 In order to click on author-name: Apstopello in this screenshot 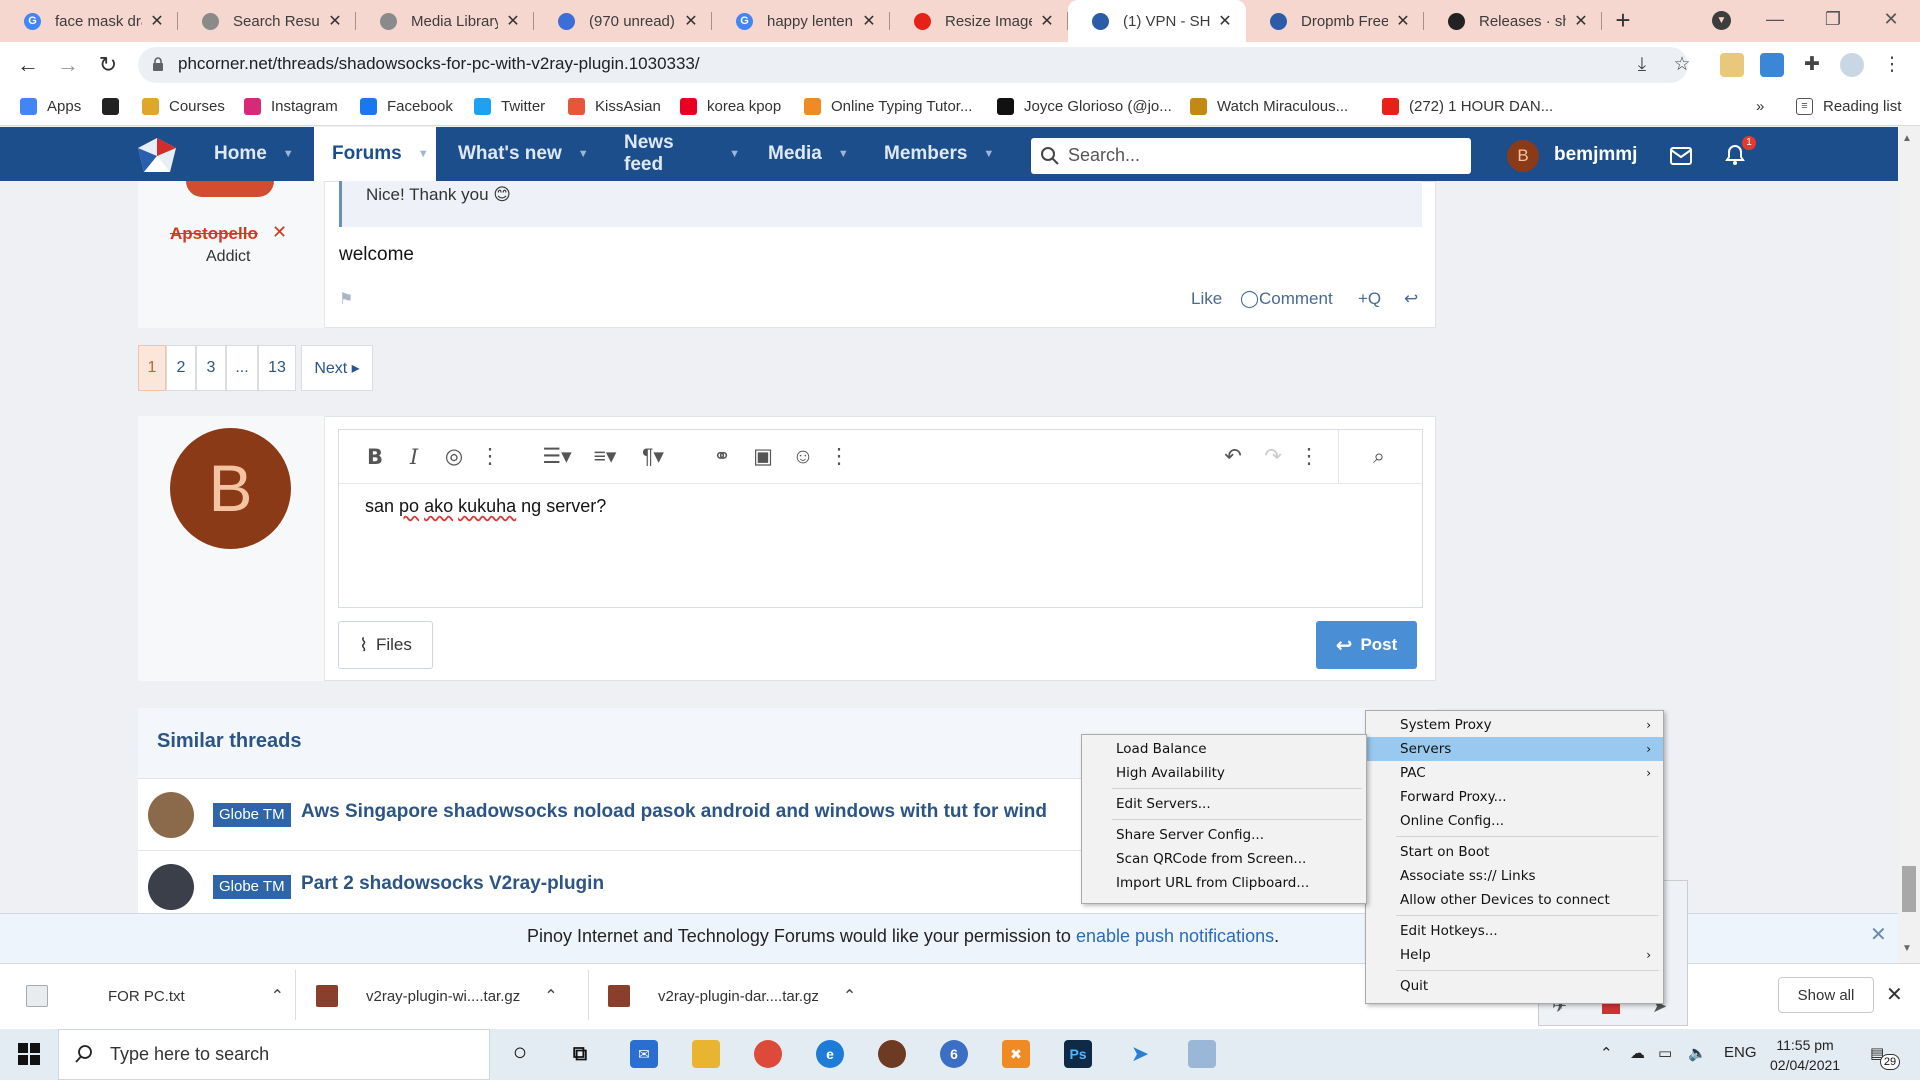, I will do `click(214, 234)`.